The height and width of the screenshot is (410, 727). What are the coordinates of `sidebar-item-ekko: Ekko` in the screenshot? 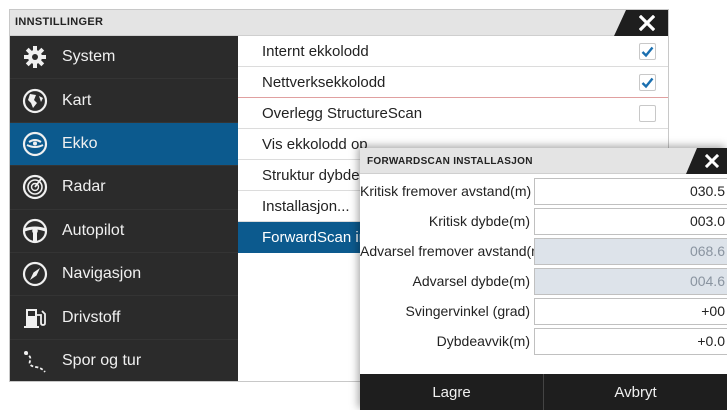 It's located at (124, 144).